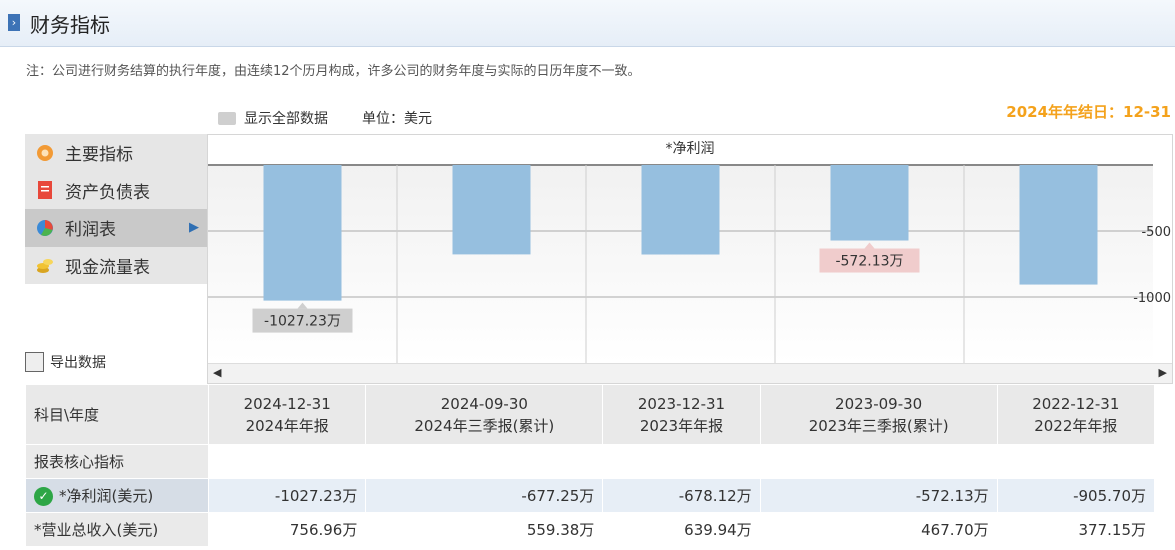  I want to click on column-header: 2022-12-31 2022年年报, so click(1076, 414).